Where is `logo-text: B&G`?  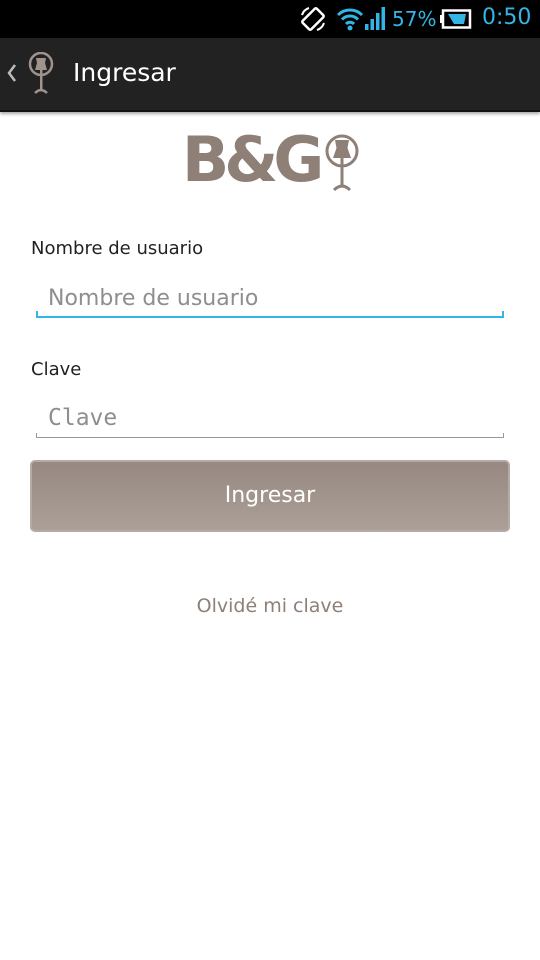
logo-text: B&G is located at coordinates (253, 159).